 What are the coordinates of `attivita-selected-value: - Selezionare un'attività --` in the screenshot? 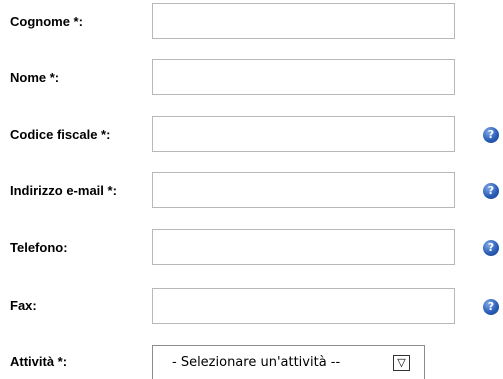 It's located at (256, 362).